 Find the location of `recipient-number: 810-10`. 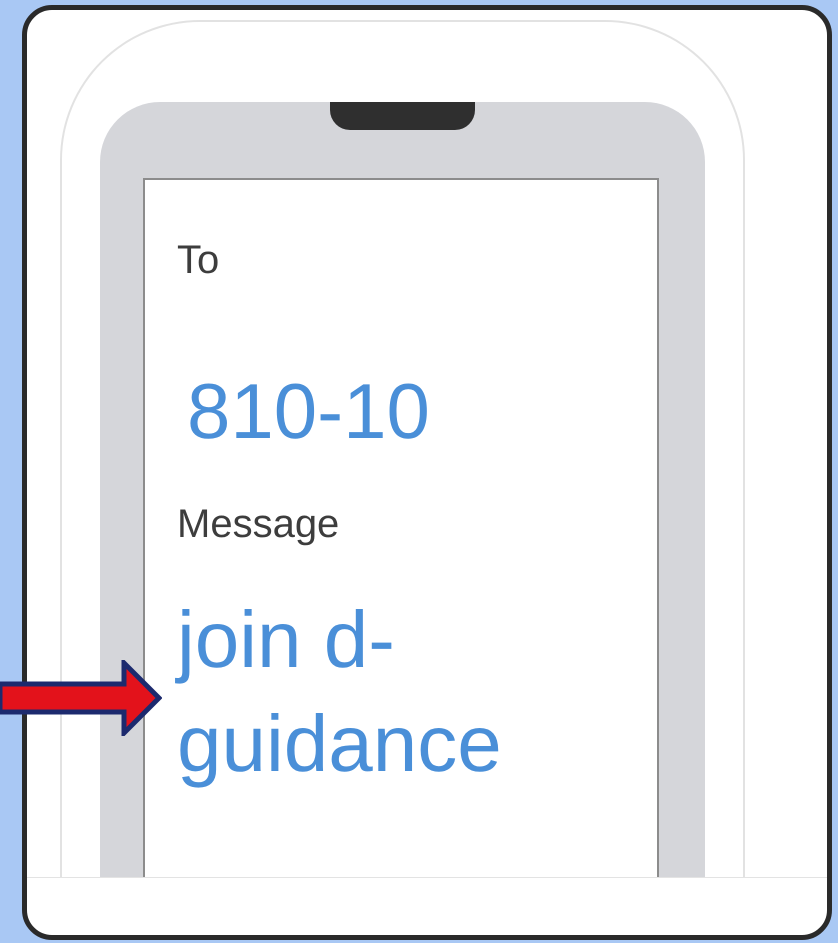

recipient-number: 810-10 is located at coordinates (308, 411).